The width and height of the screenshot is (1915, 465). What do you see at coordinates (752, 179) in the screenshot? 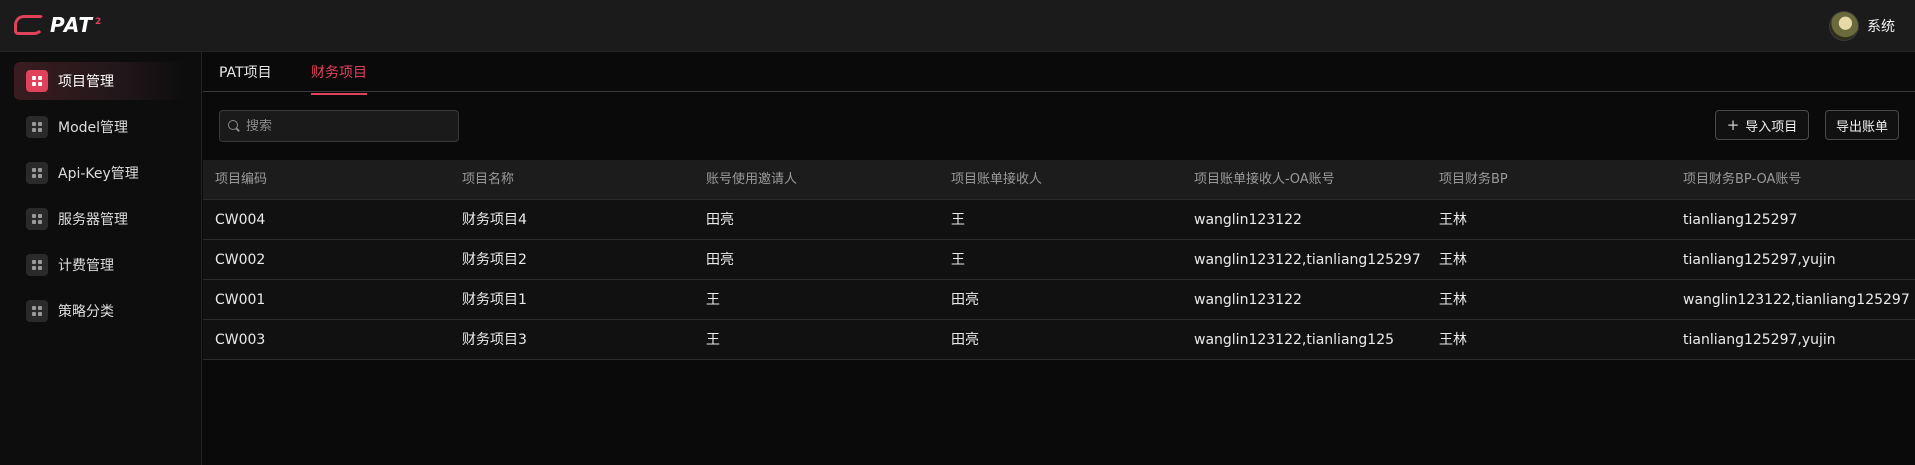
I see `column-header: 账号使用邀请人` at bounding box center [752, 179].